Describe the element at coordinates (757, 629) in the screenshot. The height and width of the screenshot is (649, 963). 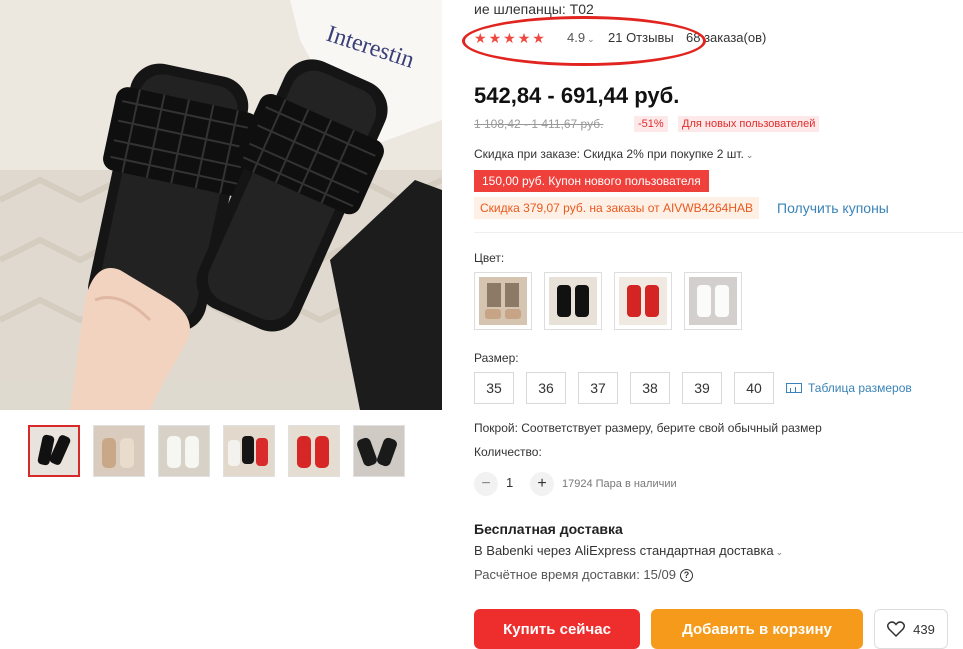
I see `add-to-cart-button: Добавить в корзину` at that location.